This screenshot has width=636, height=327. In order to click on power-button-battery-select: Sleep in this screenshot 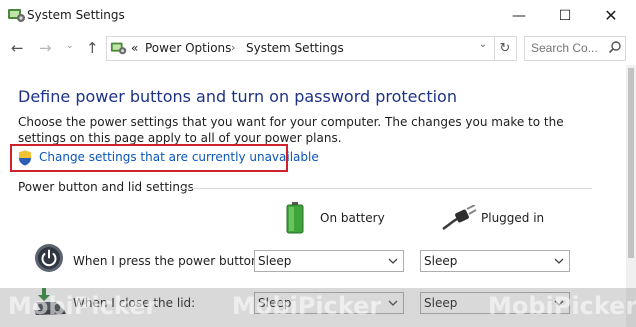, I will do `click(329, 261)`.